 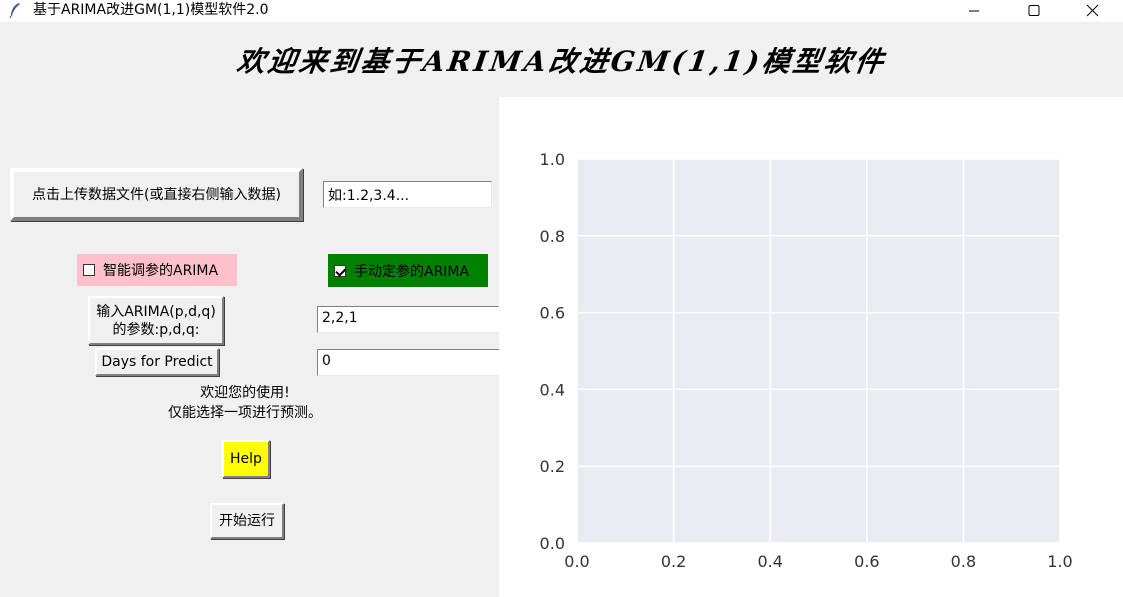 I want to click on status-line-2: 仅能选择一项进行预测。, so click(x=245, y=413).